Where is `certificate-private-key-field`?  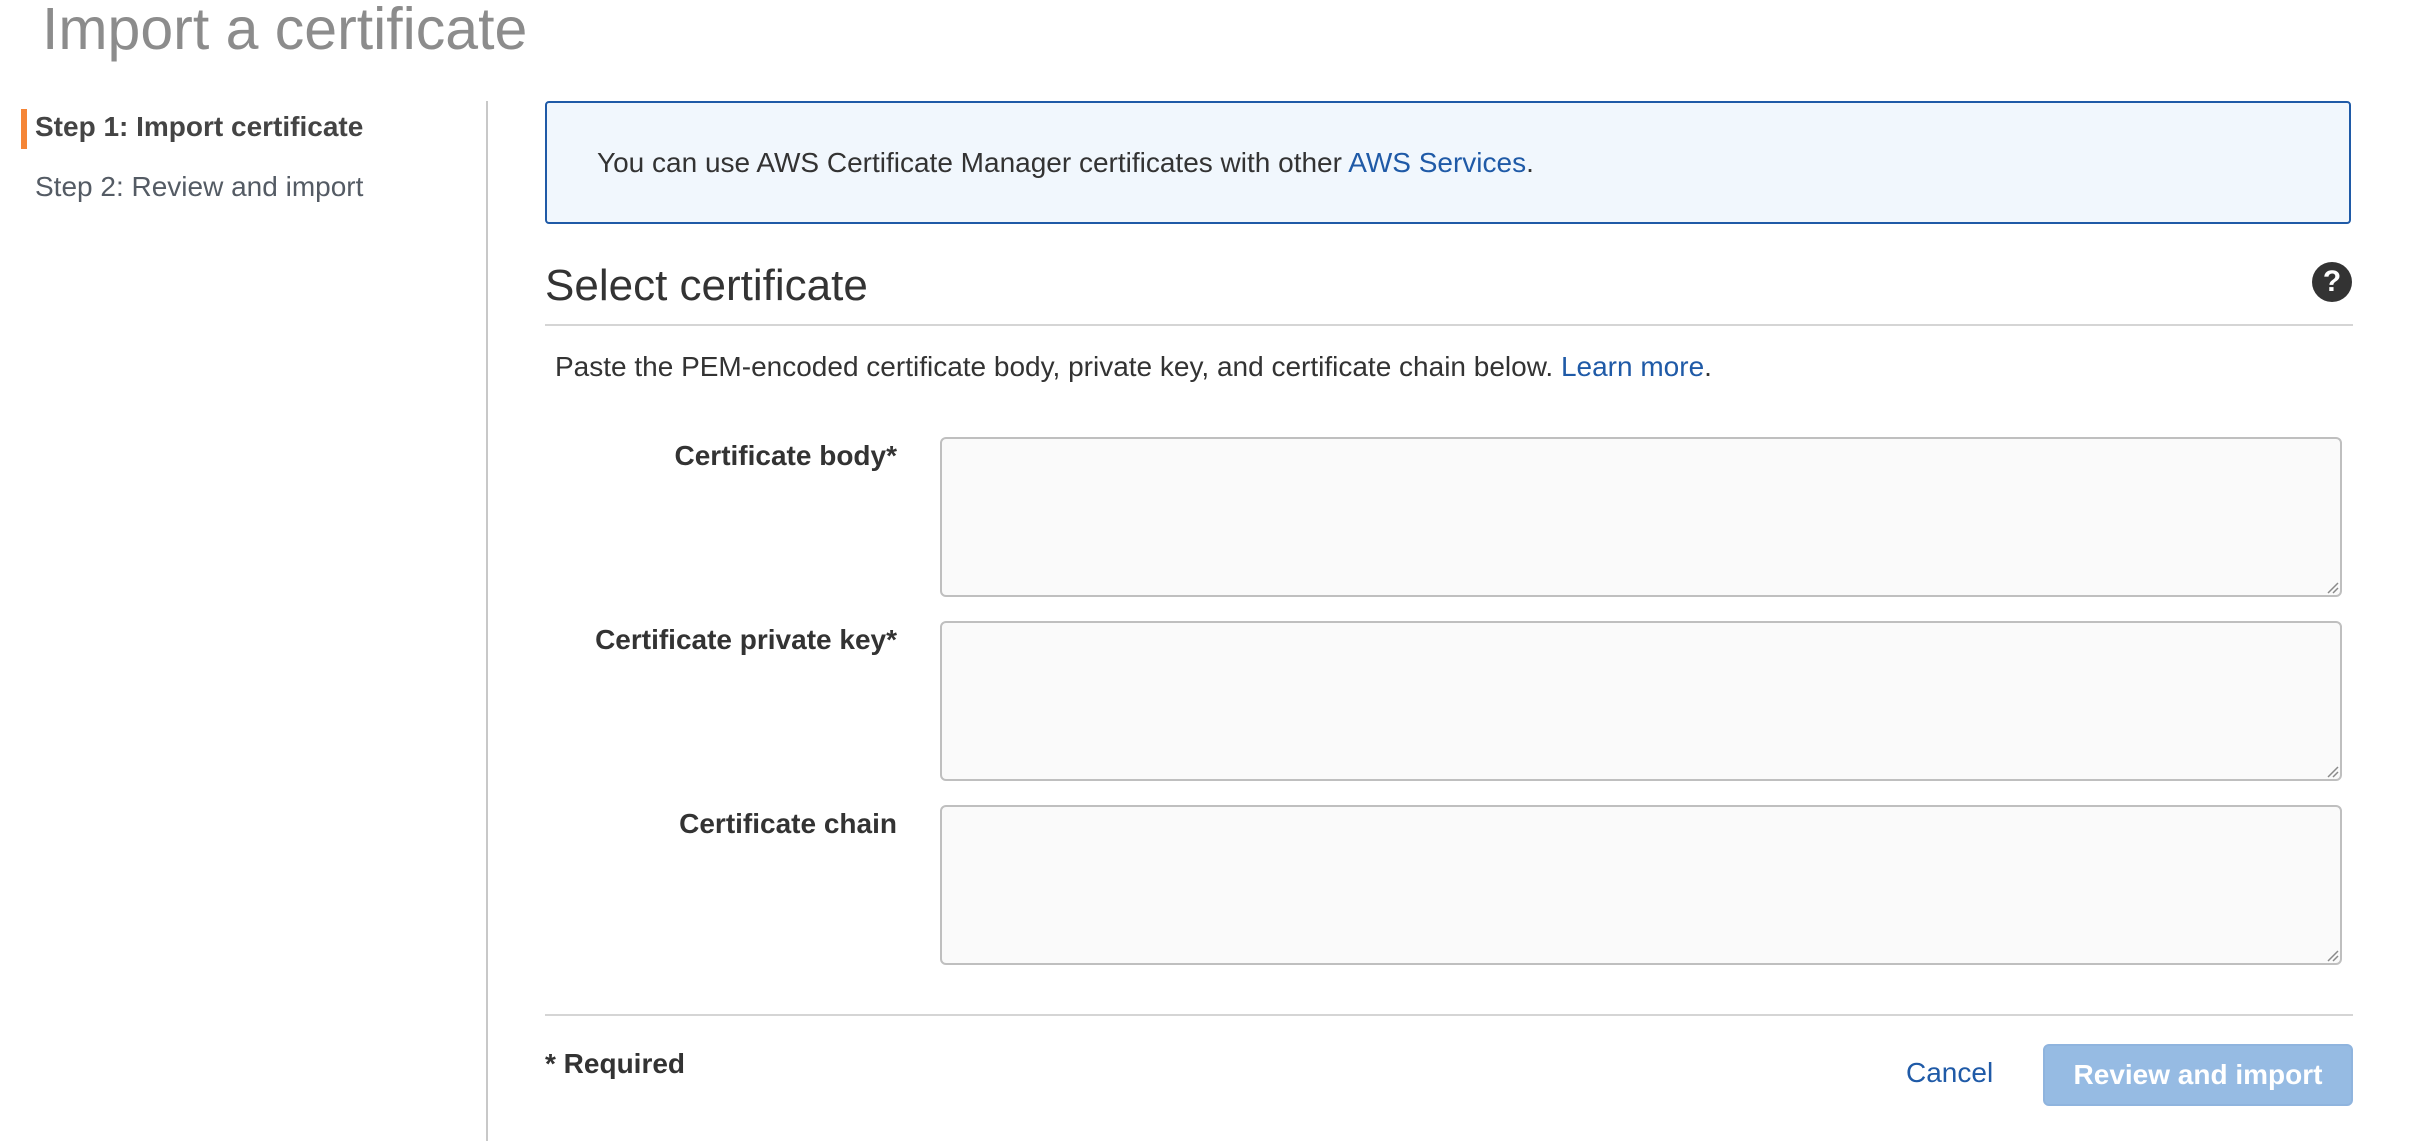
certificate-private-key-field is located at coordinates (1641, 701).